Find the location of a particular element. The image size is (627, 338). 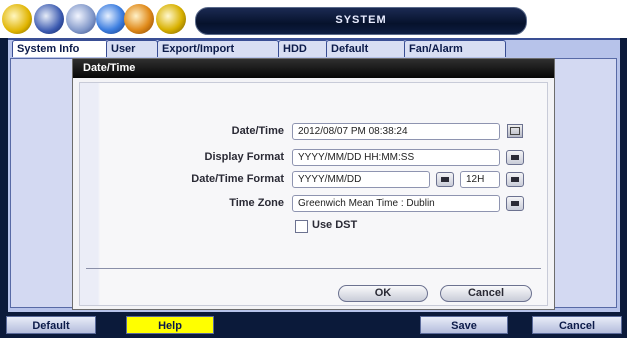

top-toolbar: SYSTEM is located at coordinates (313, 19).